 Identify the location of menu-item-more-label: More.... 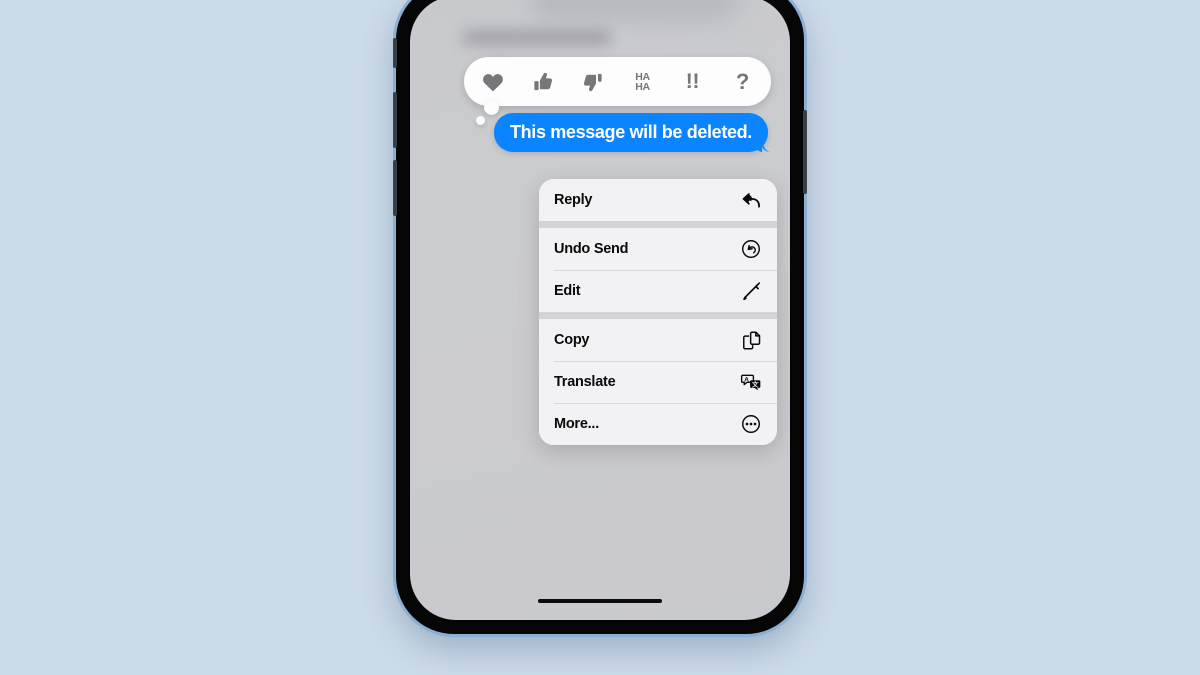
(576, 424).